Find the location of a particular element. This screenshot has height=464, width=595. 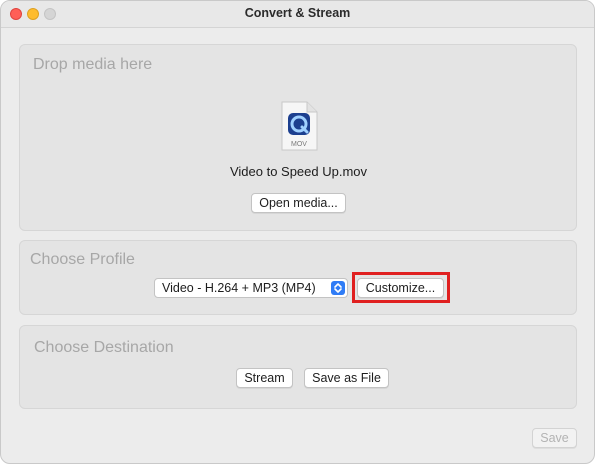

file-type-label: MOV is located at coordinates (299, 144).